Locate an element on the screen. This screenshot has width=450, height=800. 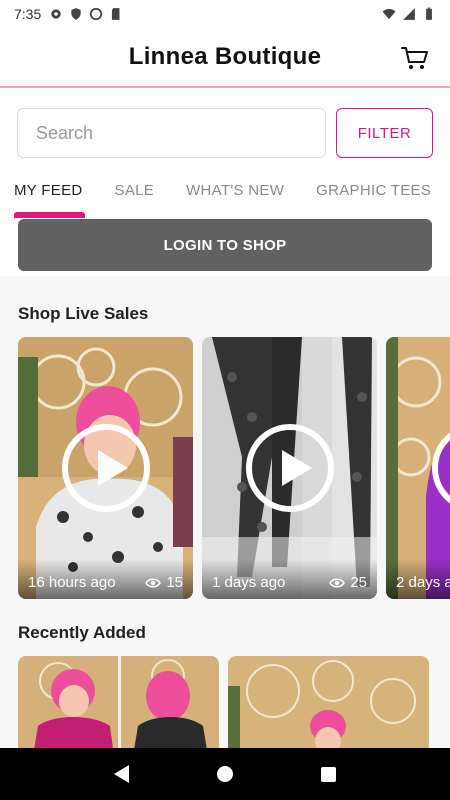
live-sale-card: 2 days ago is located at coordinates (418, 468).